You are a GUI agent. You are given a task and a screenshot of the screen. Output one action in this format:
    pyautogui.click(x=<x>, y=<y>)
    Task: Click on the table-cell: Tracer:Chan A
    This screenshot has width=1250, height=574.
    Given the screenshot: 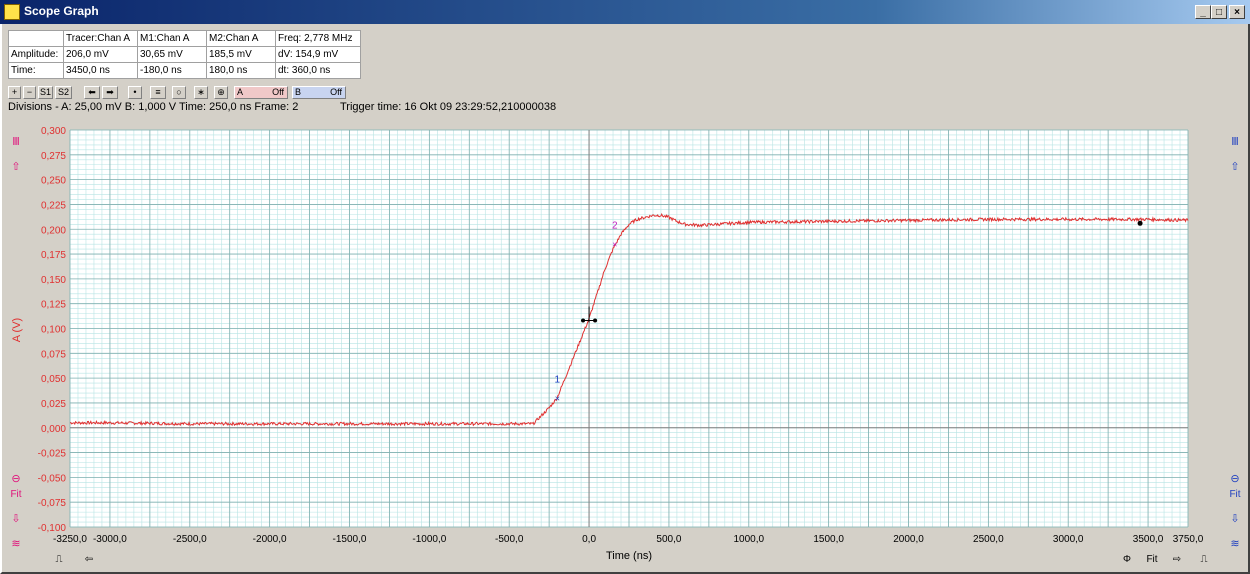 What is the action you would take?
    pyautogui.click(x=100, y=38)
    